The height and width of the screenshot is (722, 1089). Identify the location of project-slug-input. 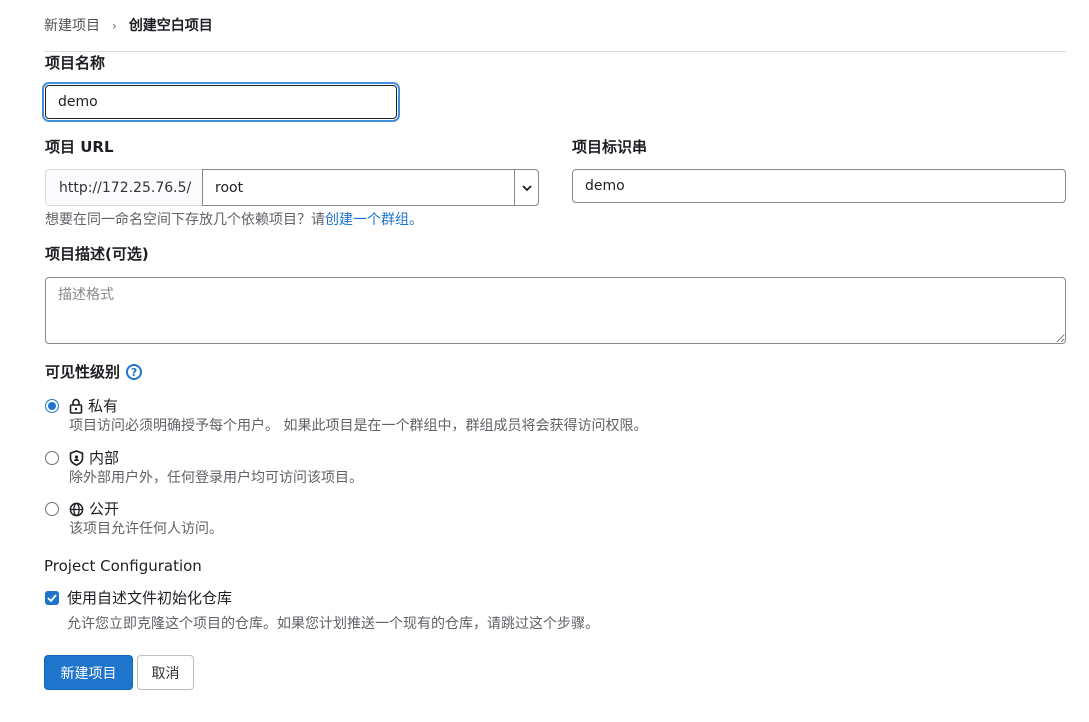
(819, 186).